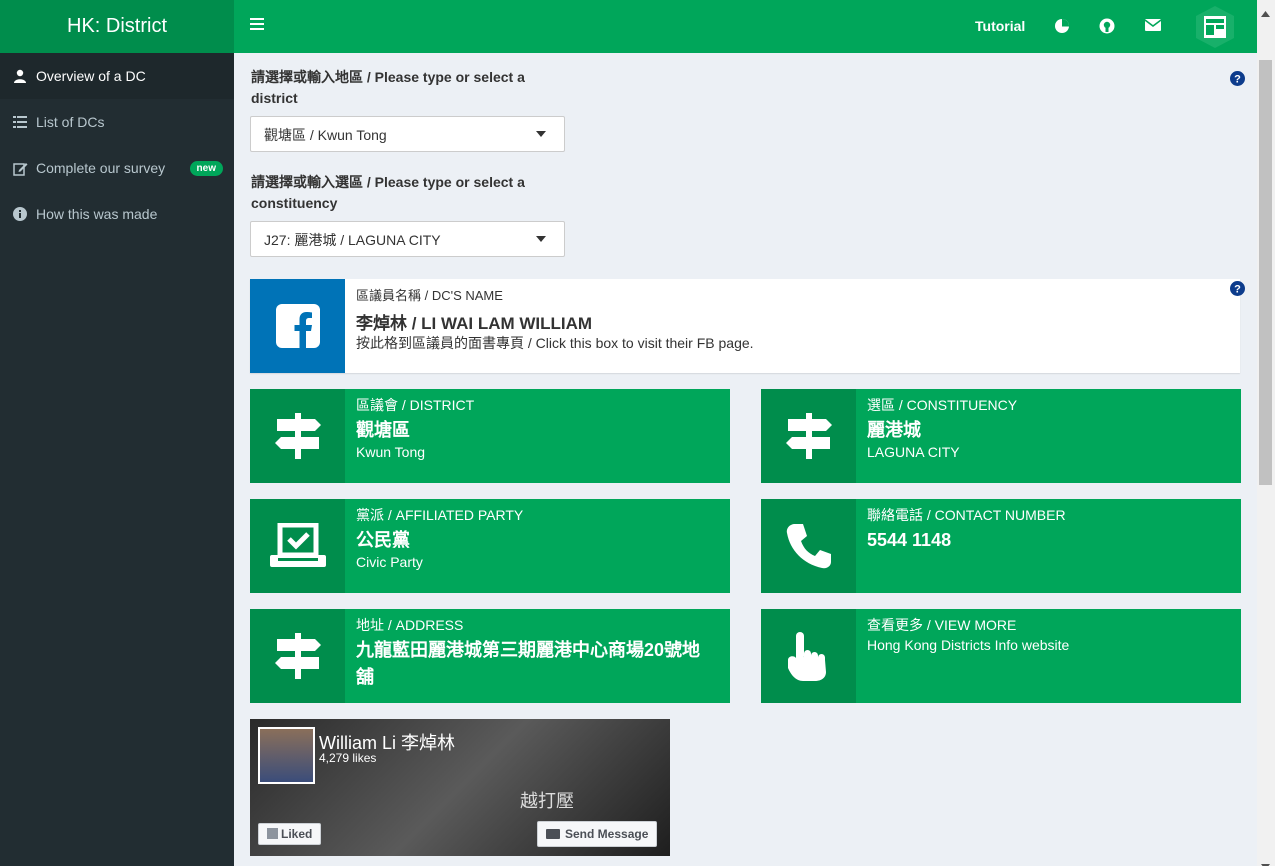  What do you see at coordinates (1265, 10) in the screenshot?
I see `scroll-up-arrow-icon` at bounding box center [1265, 10].